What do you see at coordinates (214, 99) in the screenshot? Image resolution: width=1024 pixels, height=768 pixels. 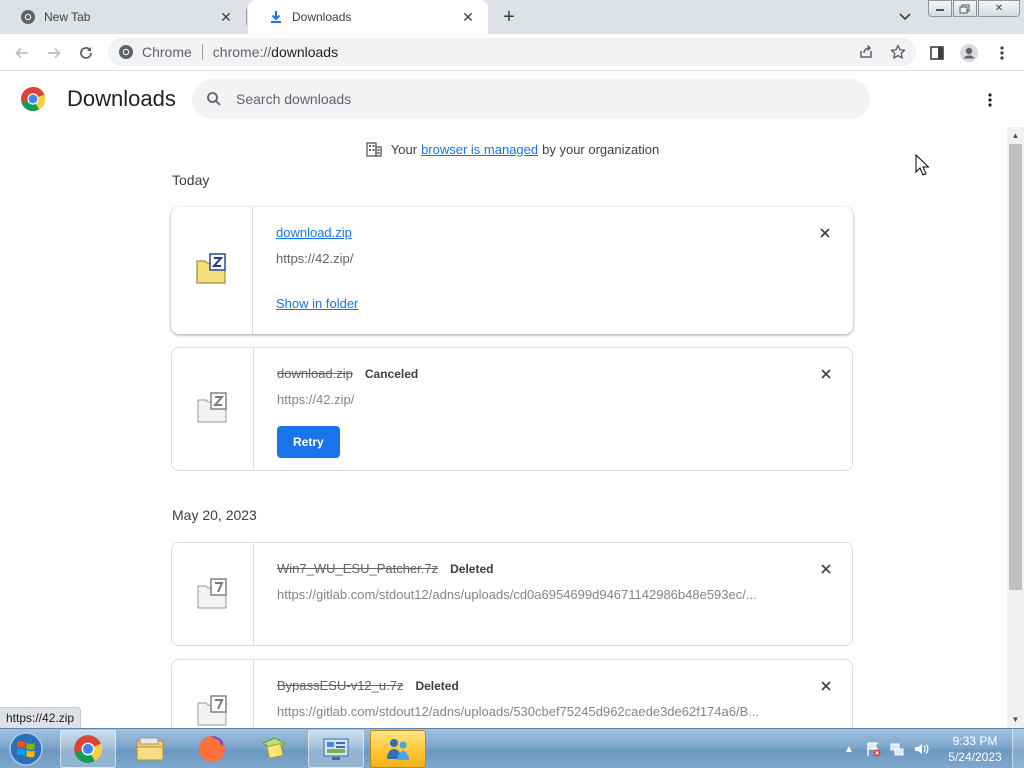 I see `search-icon` at bounding box center [214, 99].